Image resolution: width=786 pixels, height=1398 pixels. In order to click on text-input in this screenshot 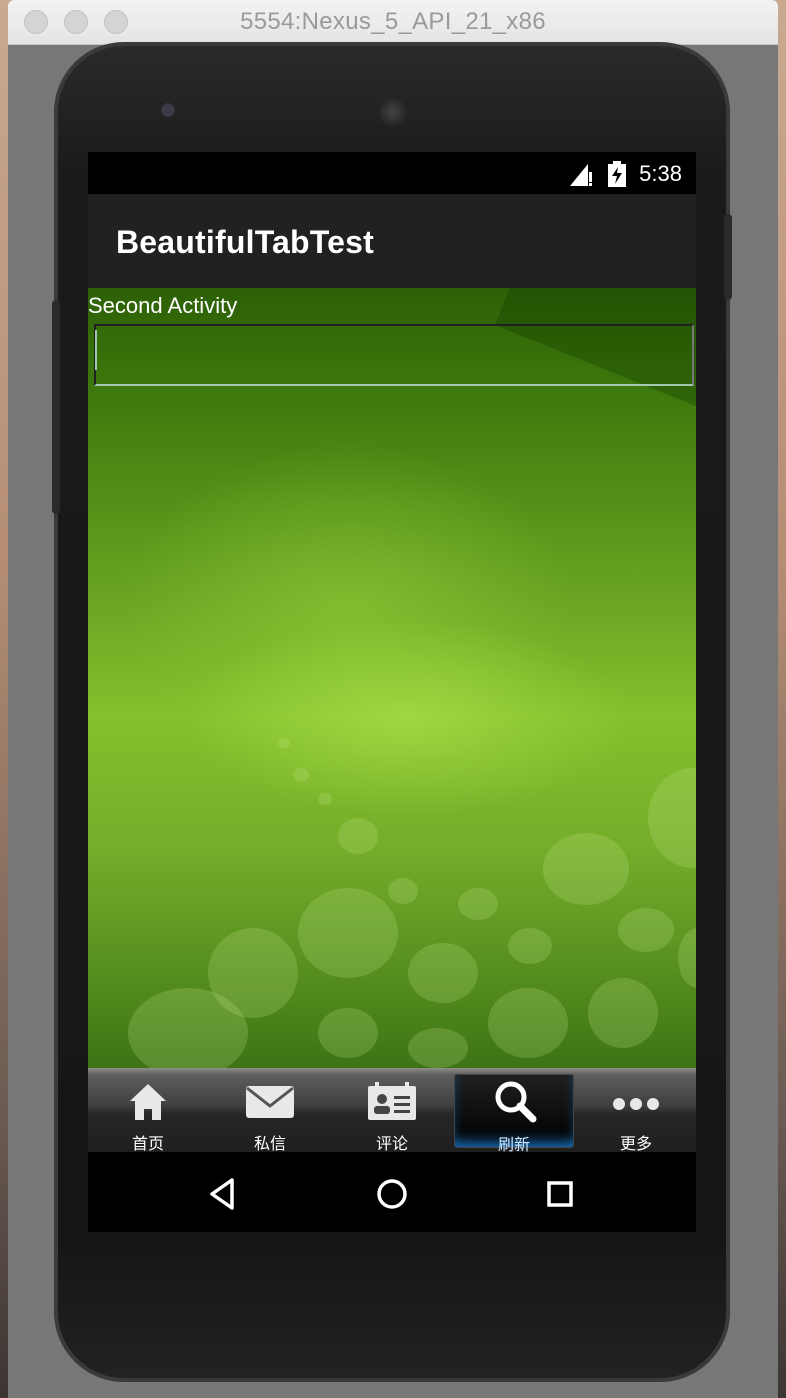, I will do `click(394, 355)`.